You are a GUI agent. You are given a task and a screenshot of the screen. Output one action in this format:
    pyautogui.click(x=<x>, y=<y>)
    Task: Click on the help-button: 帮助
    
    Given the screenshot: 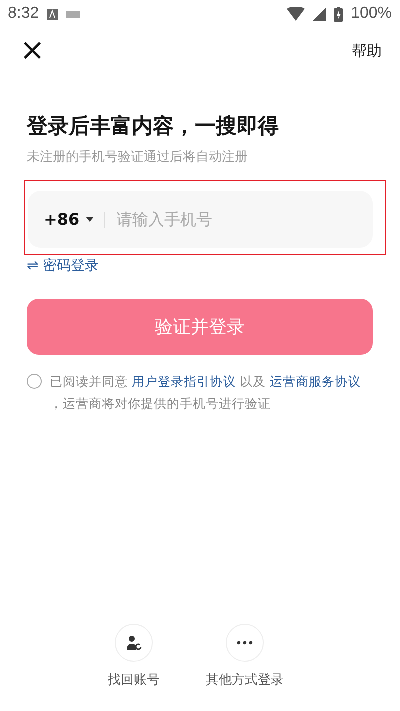 What is the action you would take?
    pyautogui.click(x=367, y=51)
    